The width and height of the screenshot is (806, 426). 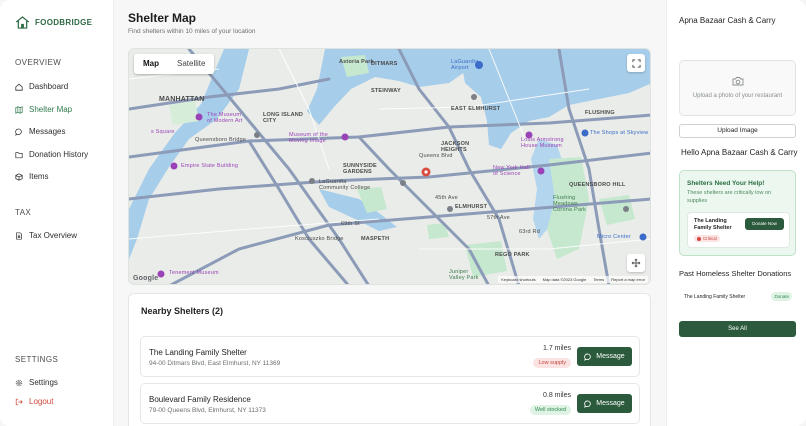 I want to click on sidebar-item-dashboard: Dashboard, so click(x=41, y=86).